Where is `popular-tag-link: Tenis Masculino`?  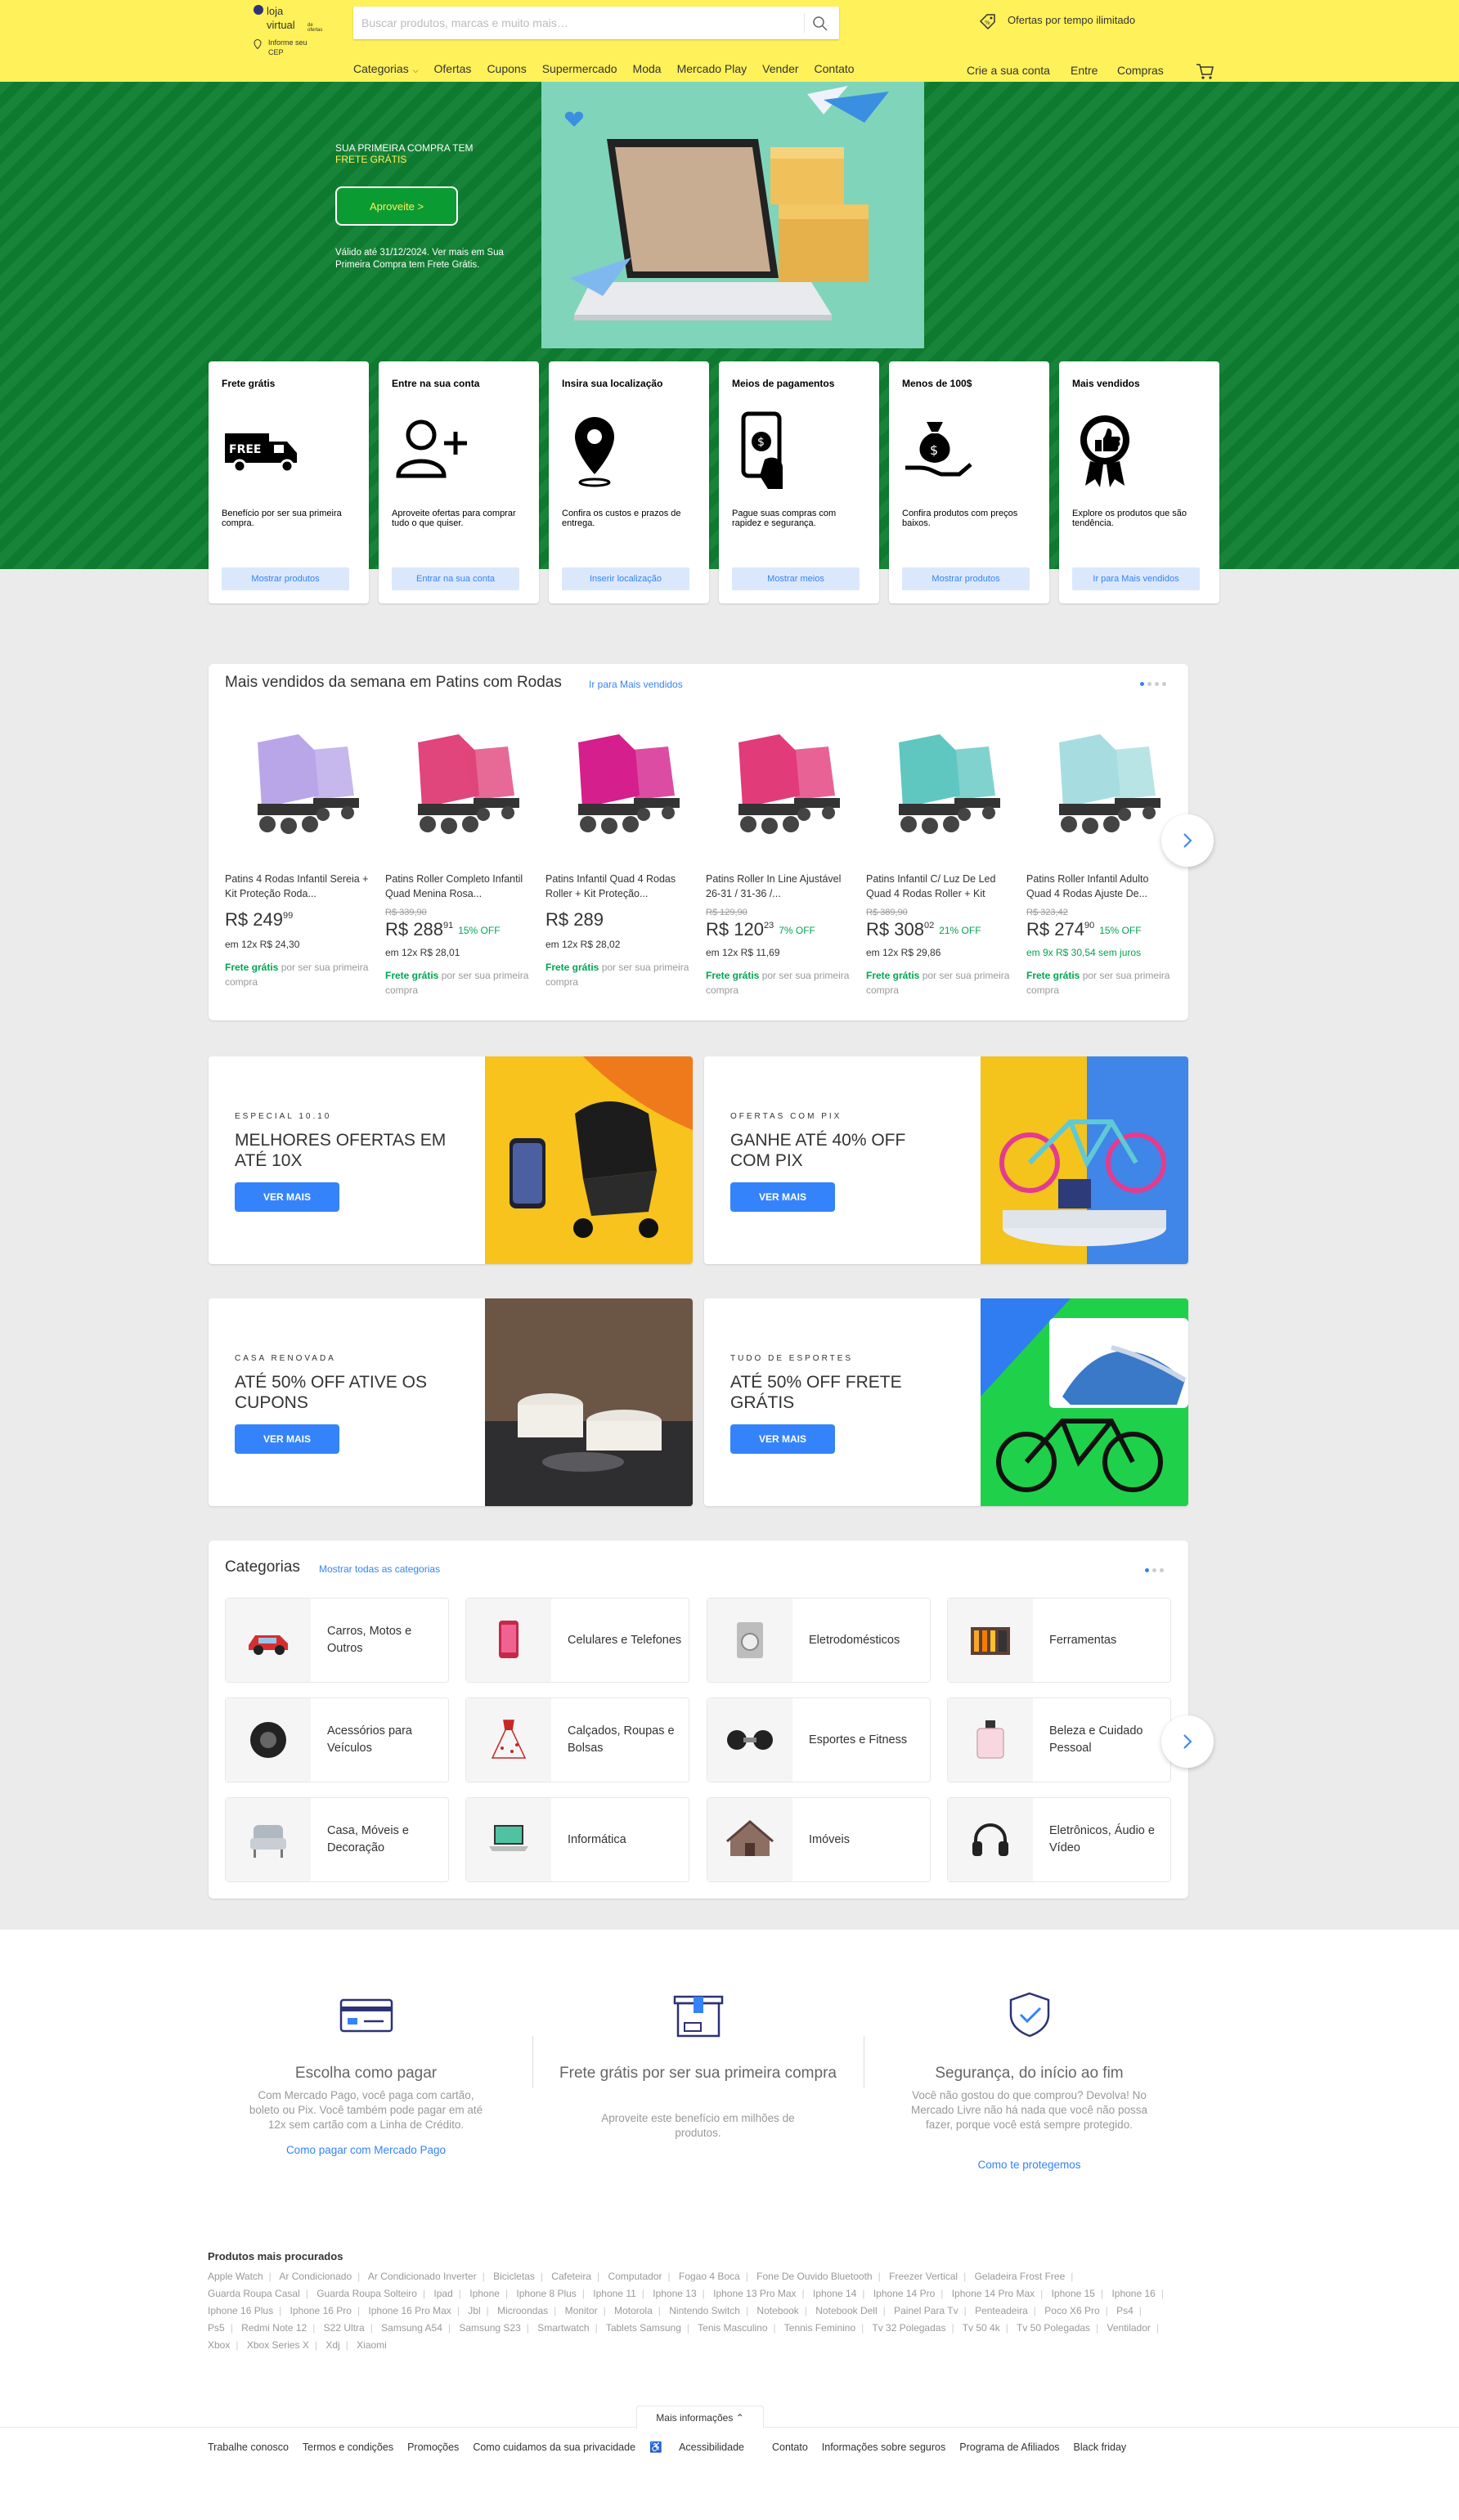 popular-tag-link: Tenis Masculino is located at coordinates (740, 2328).